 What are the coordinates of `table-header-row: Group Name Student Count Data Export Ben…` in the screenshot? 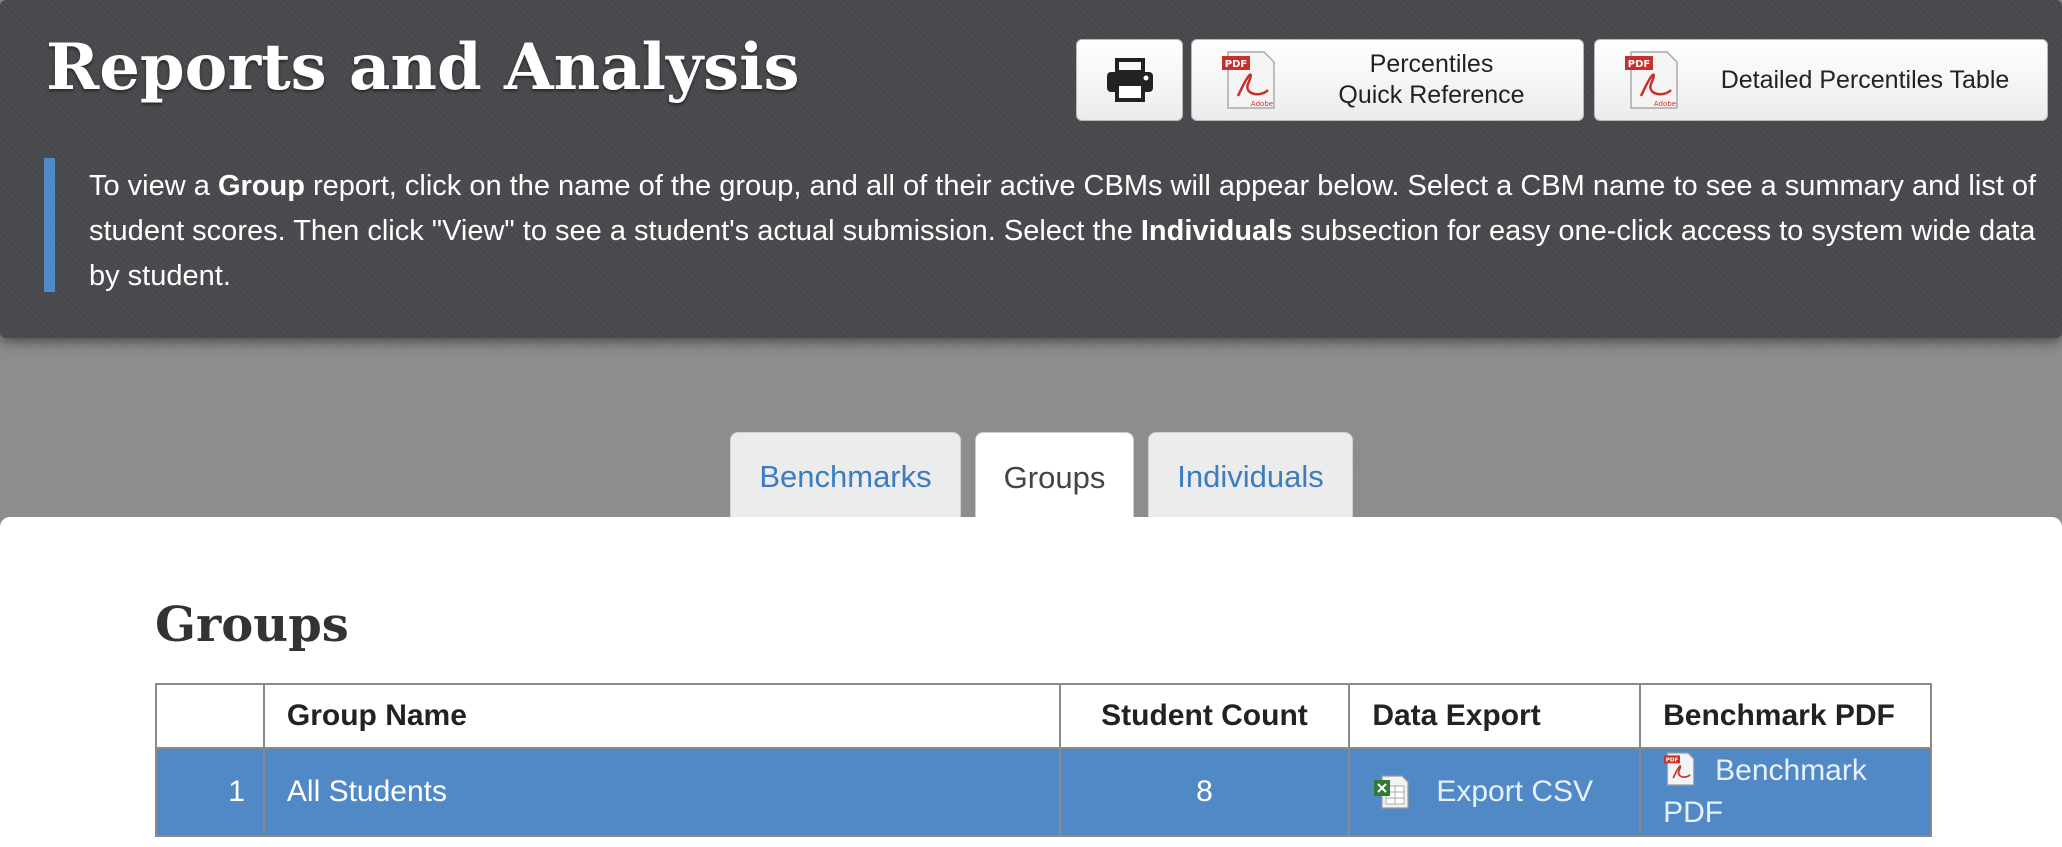 It's located at (1043, 716).